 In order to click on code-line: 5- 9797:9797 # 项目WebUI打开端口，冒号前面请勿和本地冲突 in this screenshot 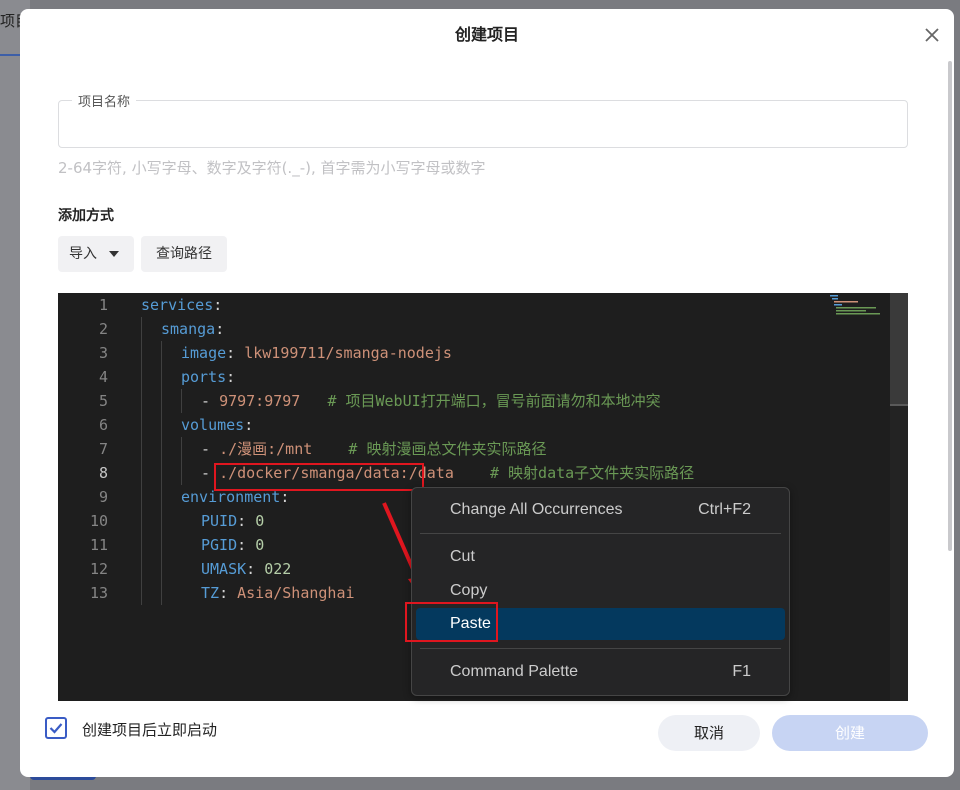, I will do `click(483, 401)`.